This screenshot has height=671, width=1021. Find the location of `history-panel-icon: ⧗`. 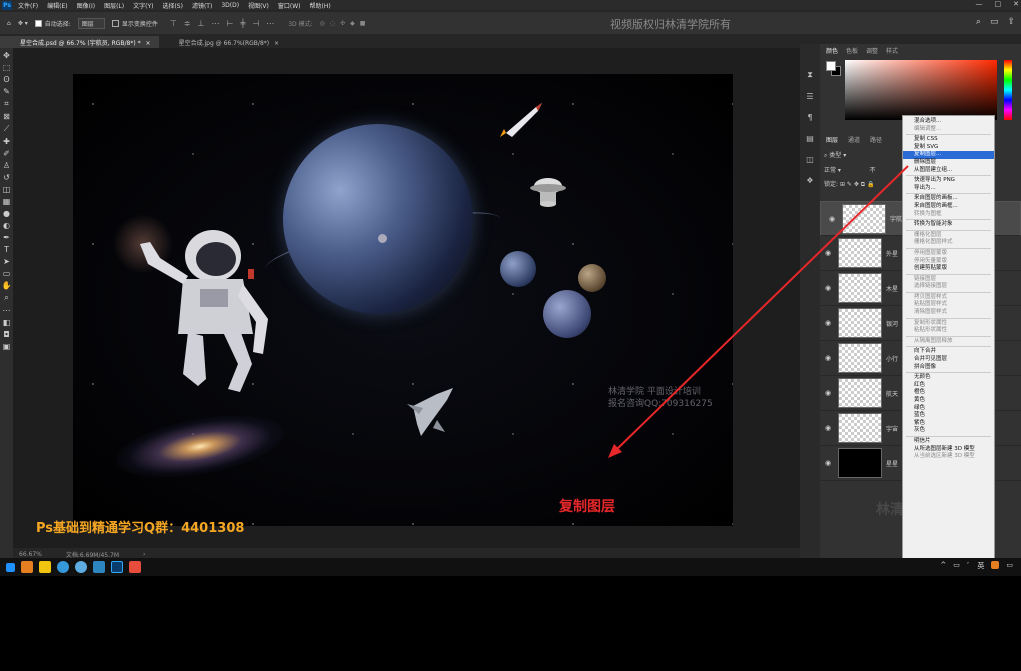

history-panel-icon: ⧗ is located at coordinates (810, 75).